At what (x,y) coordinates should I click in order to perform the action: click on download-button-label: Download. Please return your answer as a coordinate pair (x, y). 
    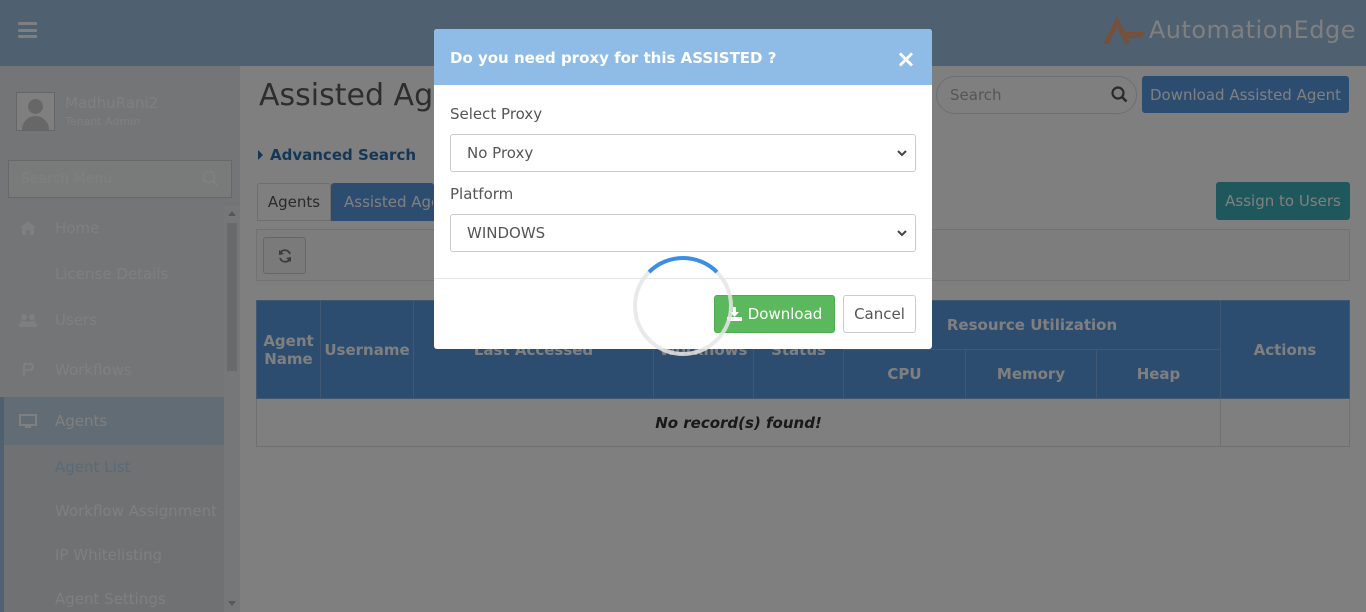
    Looking at the image, I should click on (785, 314).